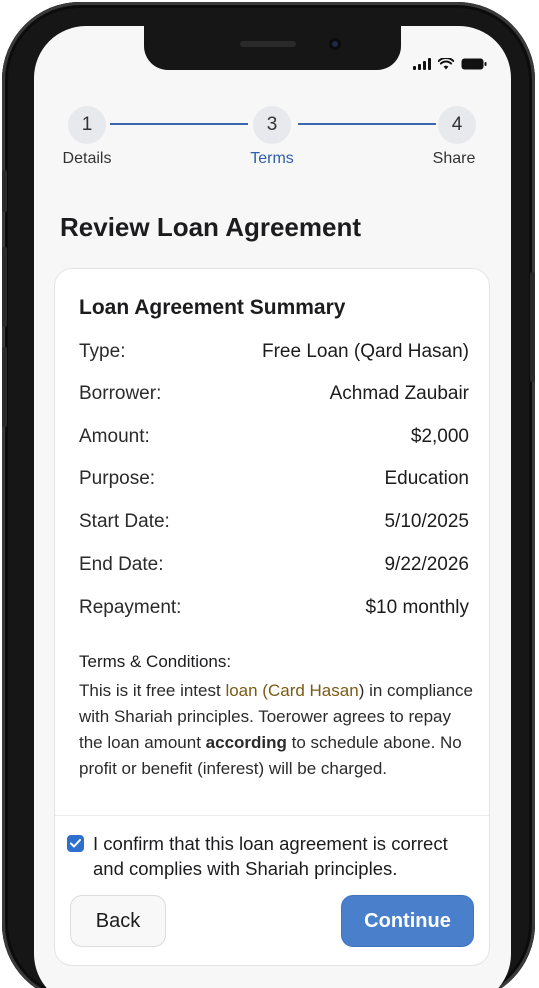 This screenshot has width=539, height=988. I want to click on row-value: 9/22/2026, so click(426, 564).